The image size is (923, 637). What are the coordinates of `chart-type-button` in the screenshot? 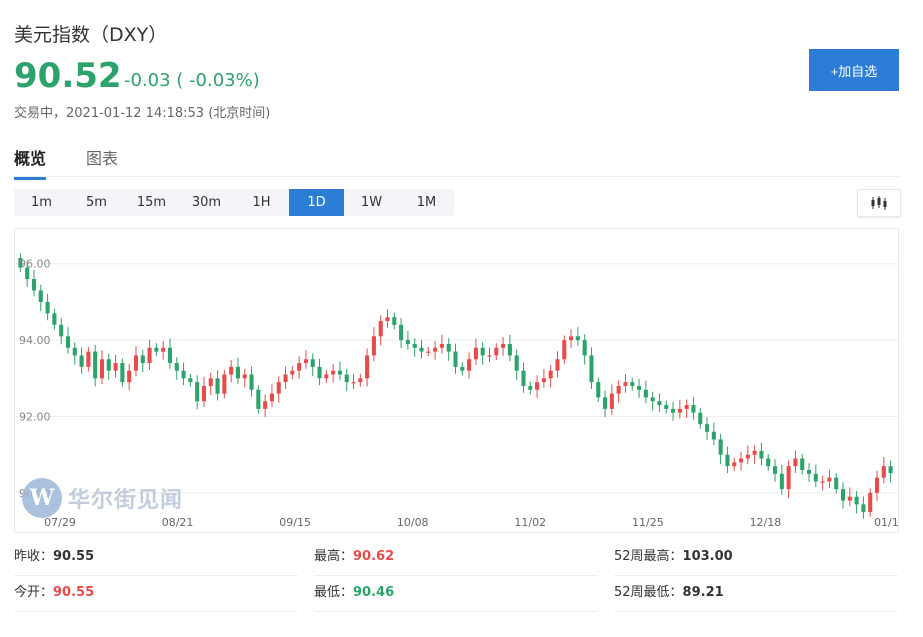 It's located at (879, 203).